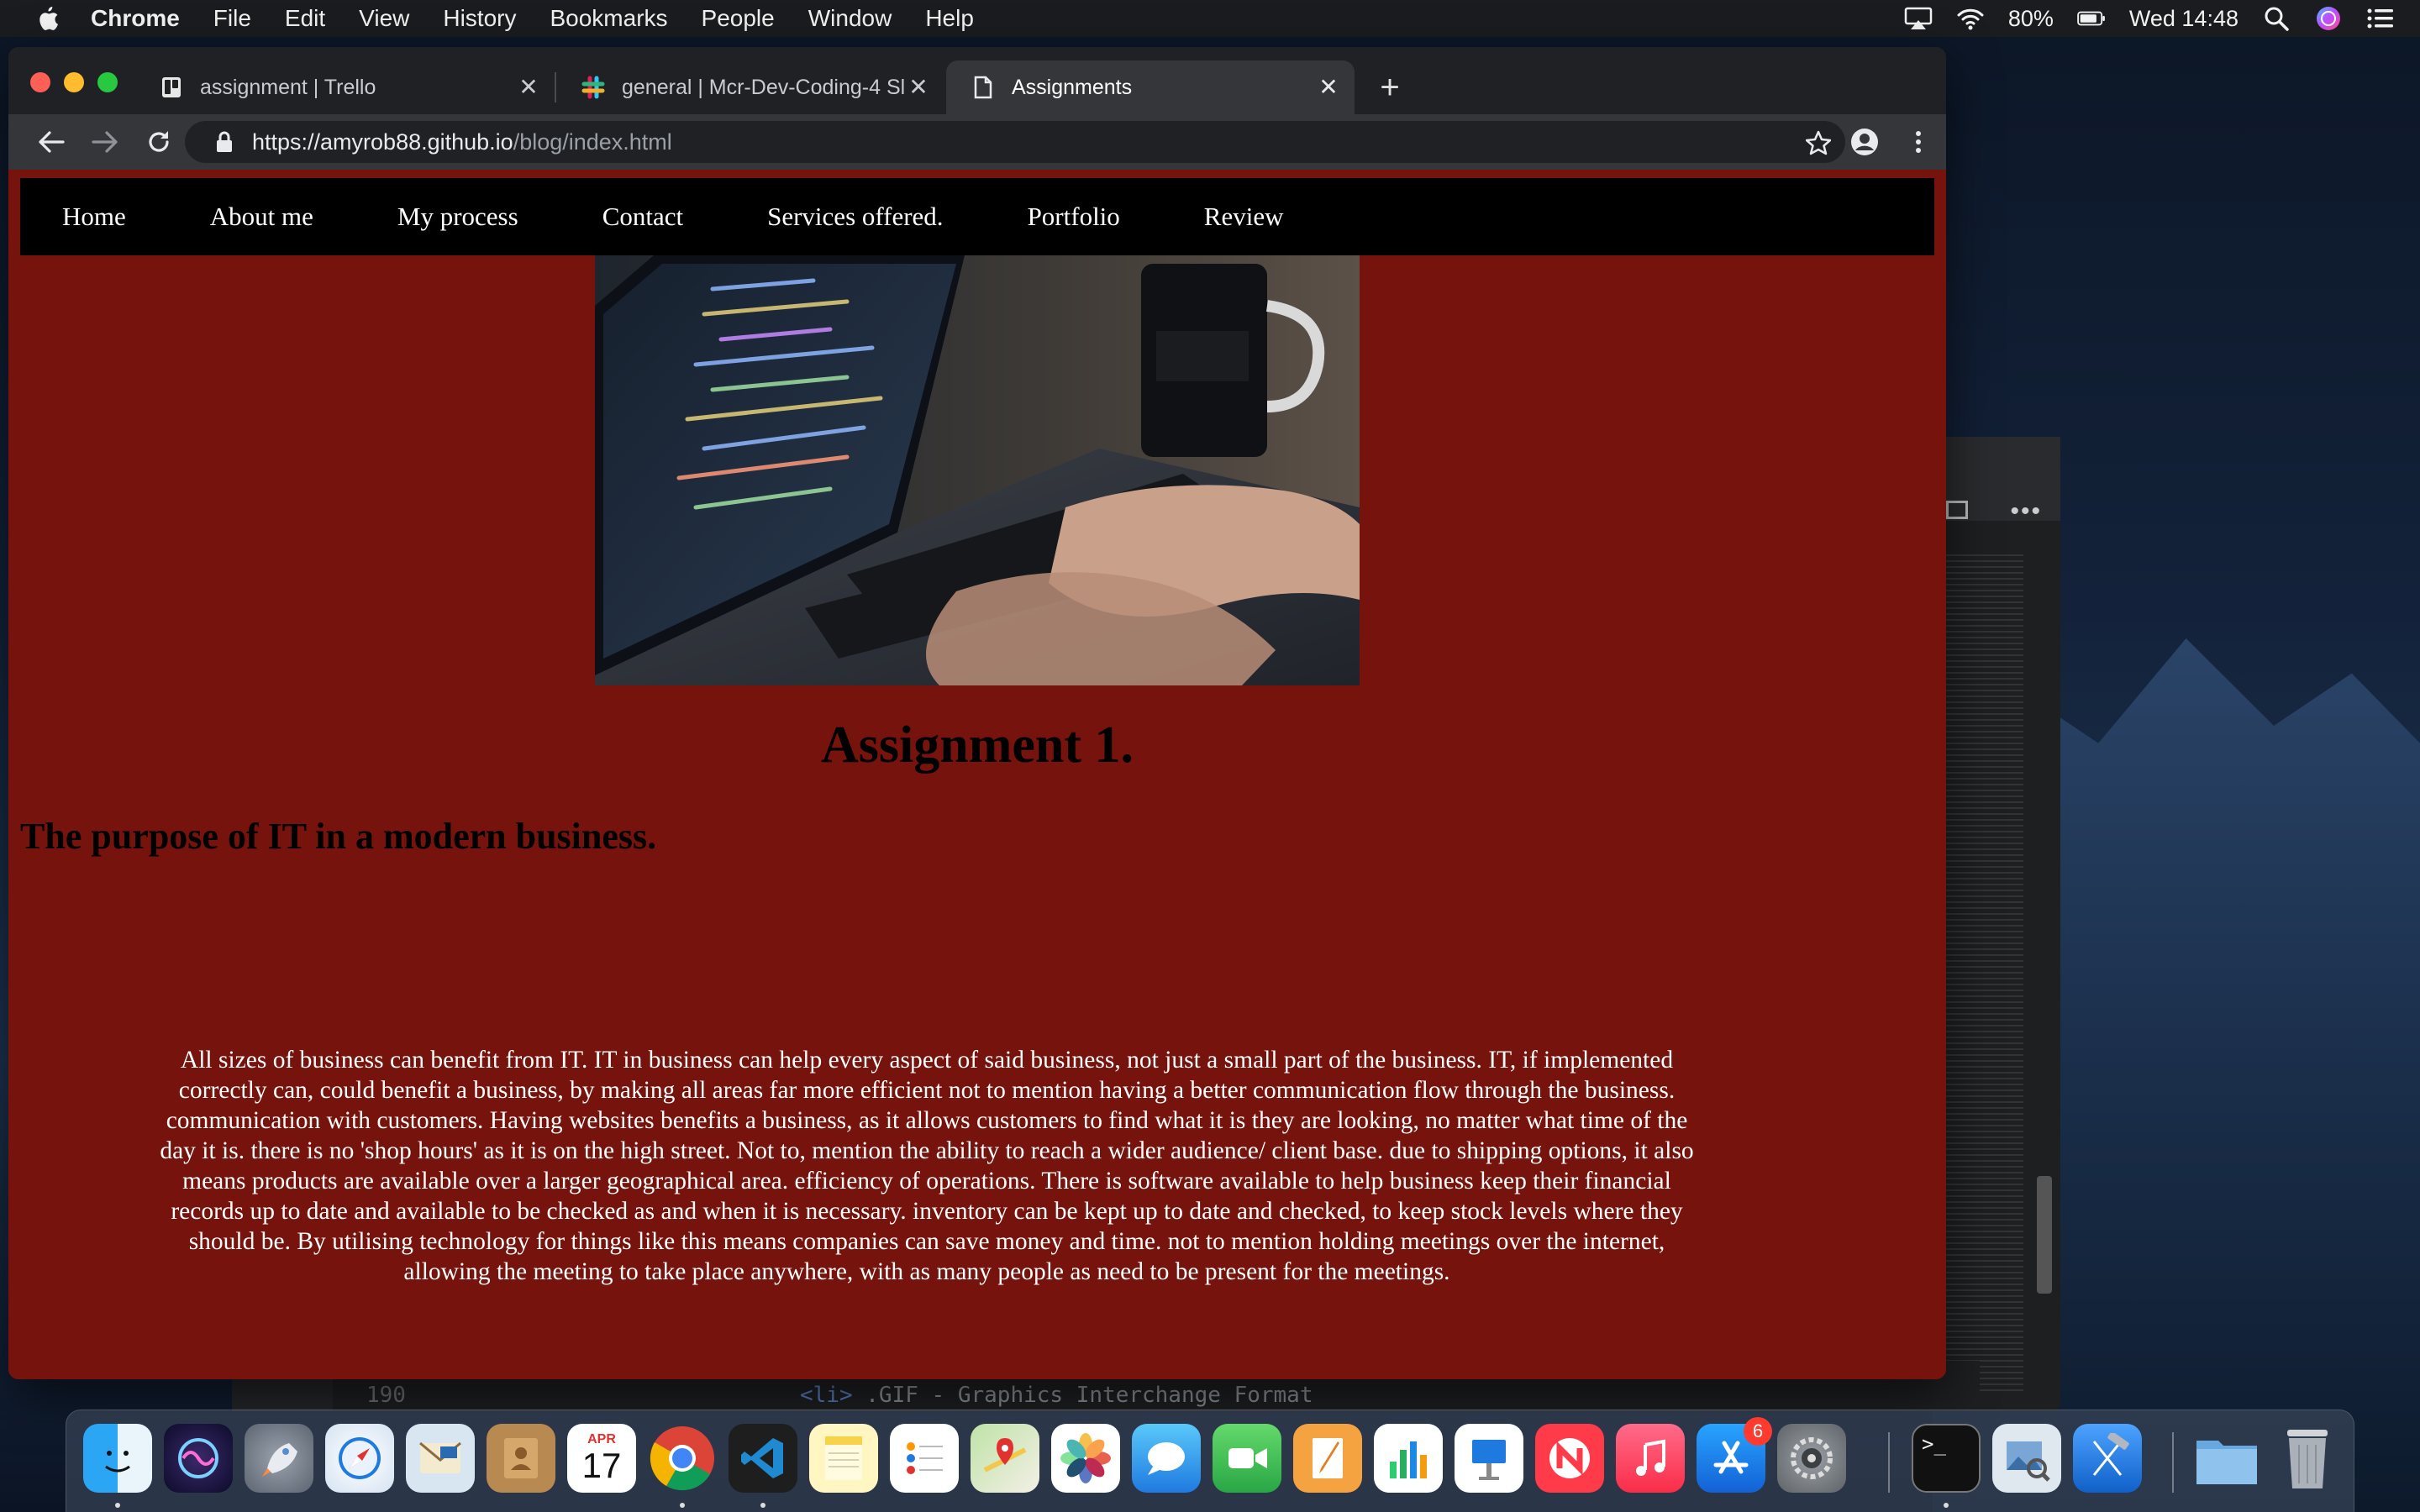  Describe the element at coordinates (2226, 1458) in the screenshot. I see `downloads-folder-icon` at that location.